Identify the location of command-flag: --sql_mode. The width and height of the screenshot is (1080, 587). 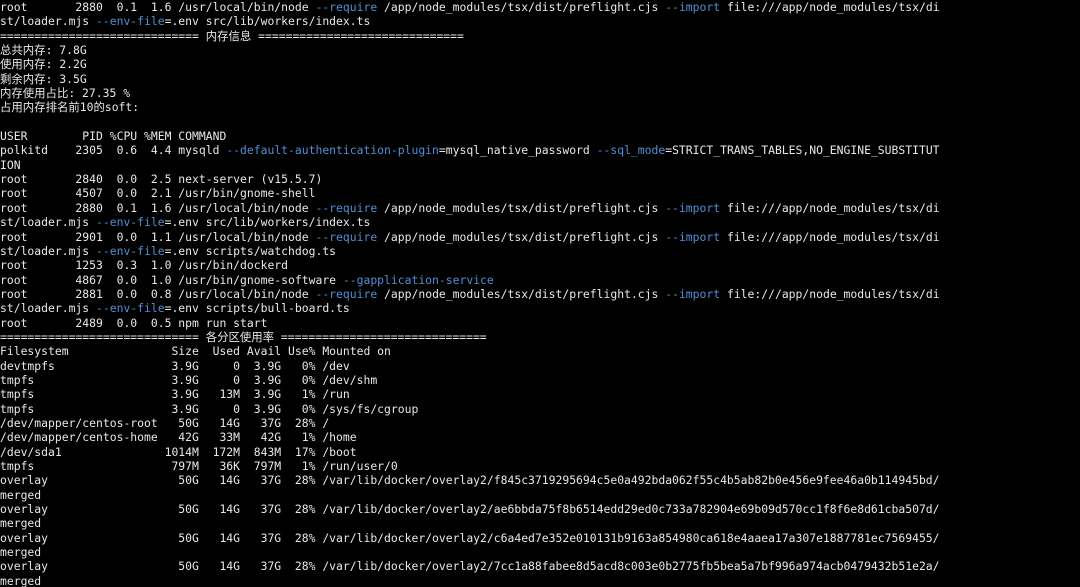
(631, 150).